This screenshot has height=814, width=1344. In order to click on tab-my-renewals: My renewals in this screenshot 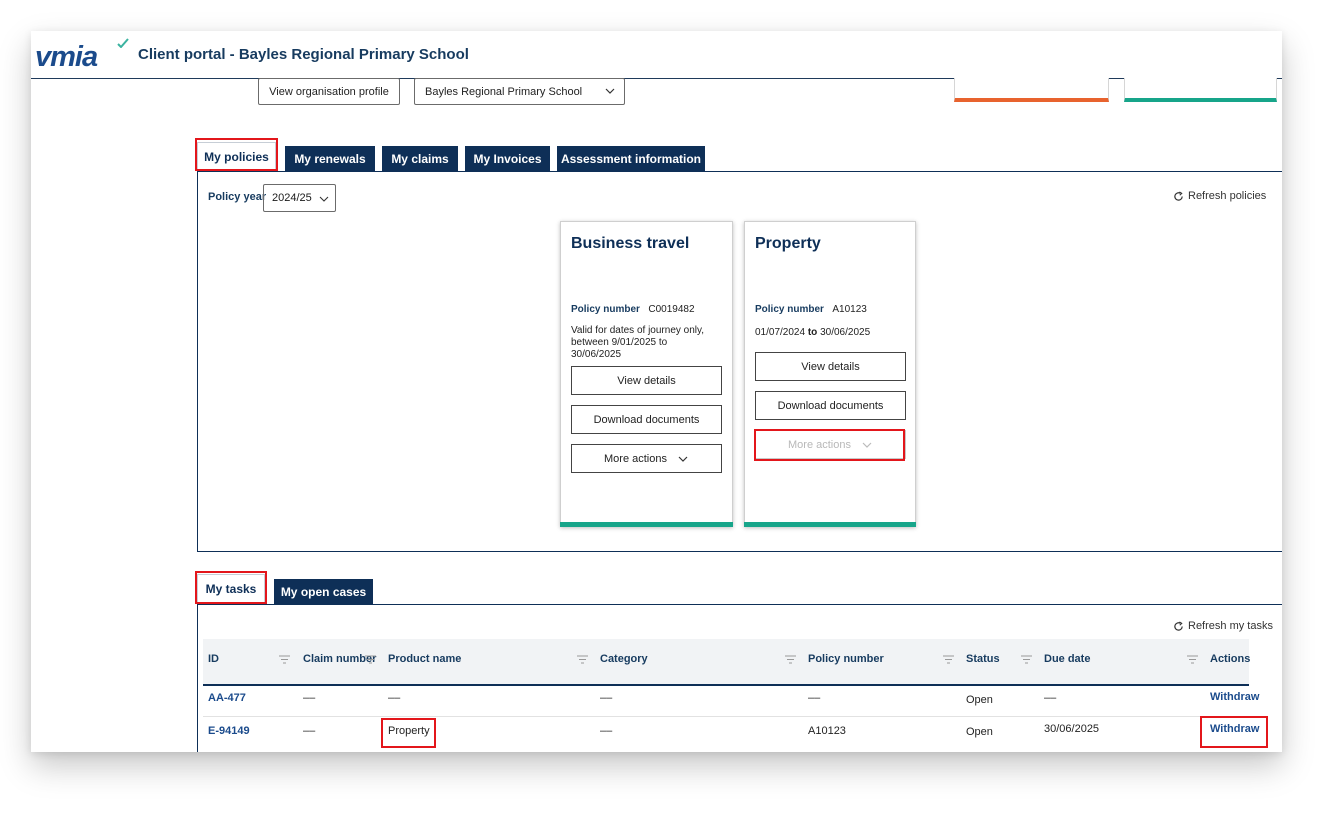, I will do `click(330, 159)`.